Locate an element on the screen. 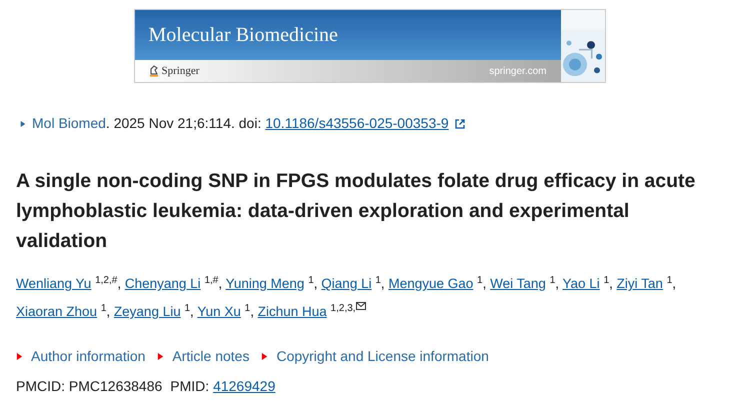 This screenshot has height=415, width=739. author-link: Zichun Hua is located at coordinates (292, 311).